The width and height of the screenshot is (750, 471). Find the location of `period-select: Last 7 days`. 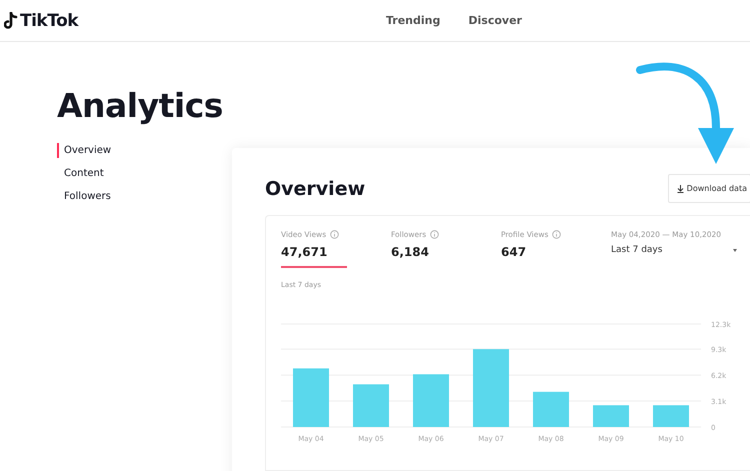

period-select: Last 7 days is located at coordinates (674, 250).